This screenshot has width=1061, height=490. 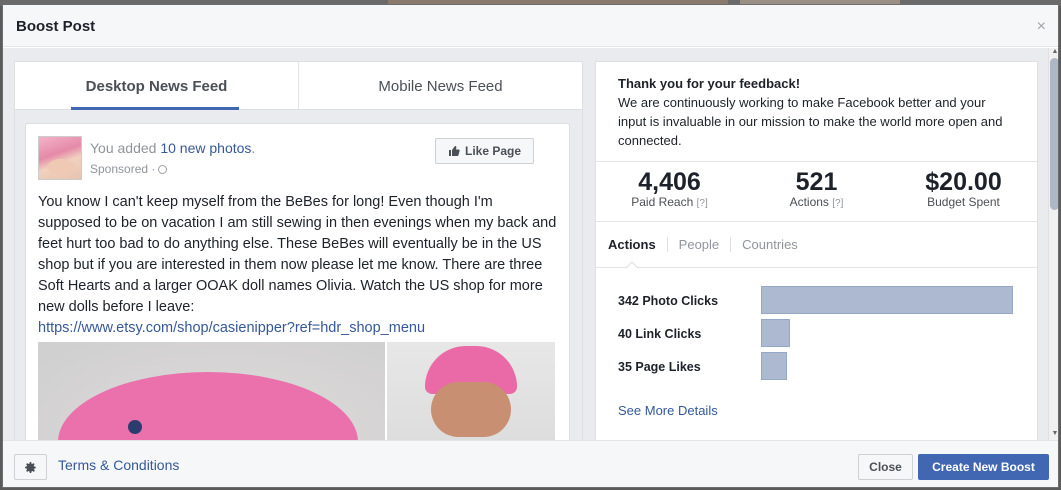 What do you see at coordinates (818, 333) in the screenshot?
I see `action-row-link-clicks: 40 Link Clicks` at bounding box center [818, 333].